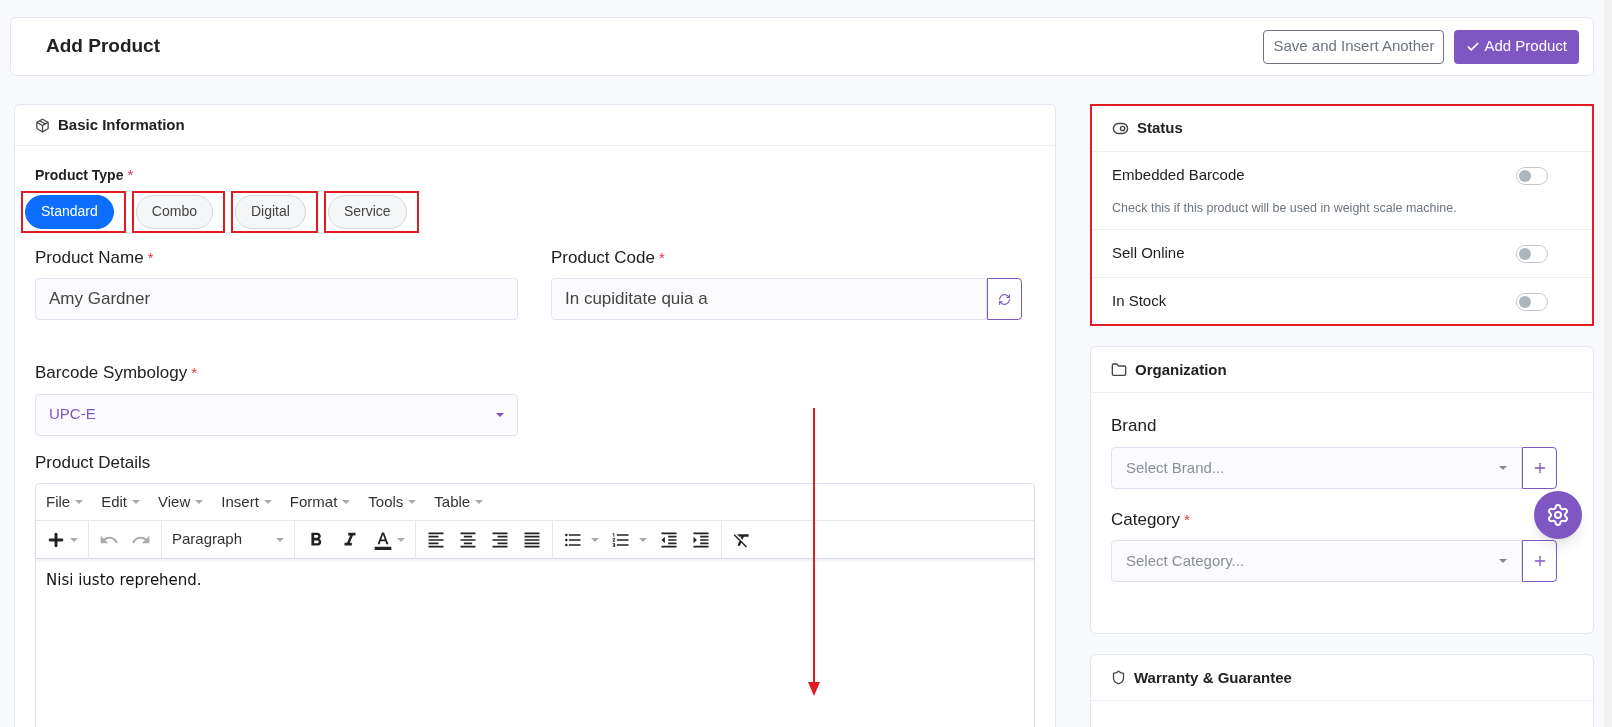  I want to click on editor-menu-item: Insert, so click(246, 502).